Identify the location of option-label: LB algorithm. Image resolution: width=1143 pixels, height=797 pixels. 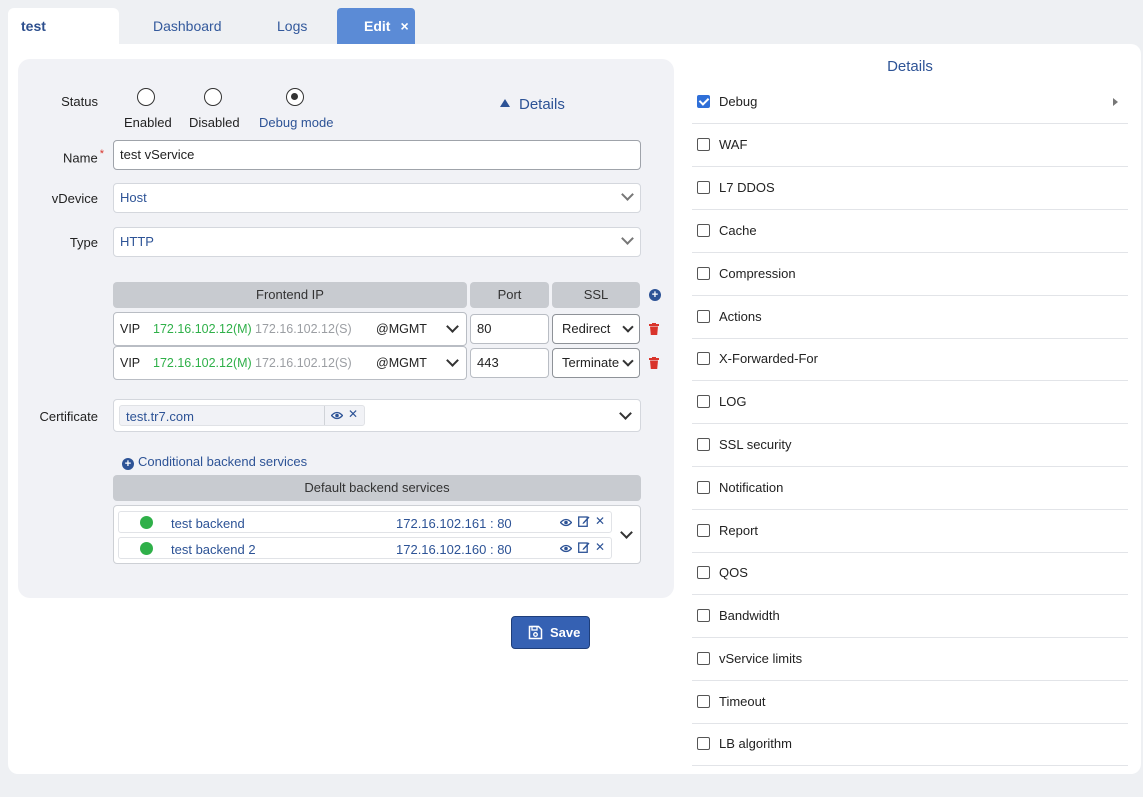
(755, 743).